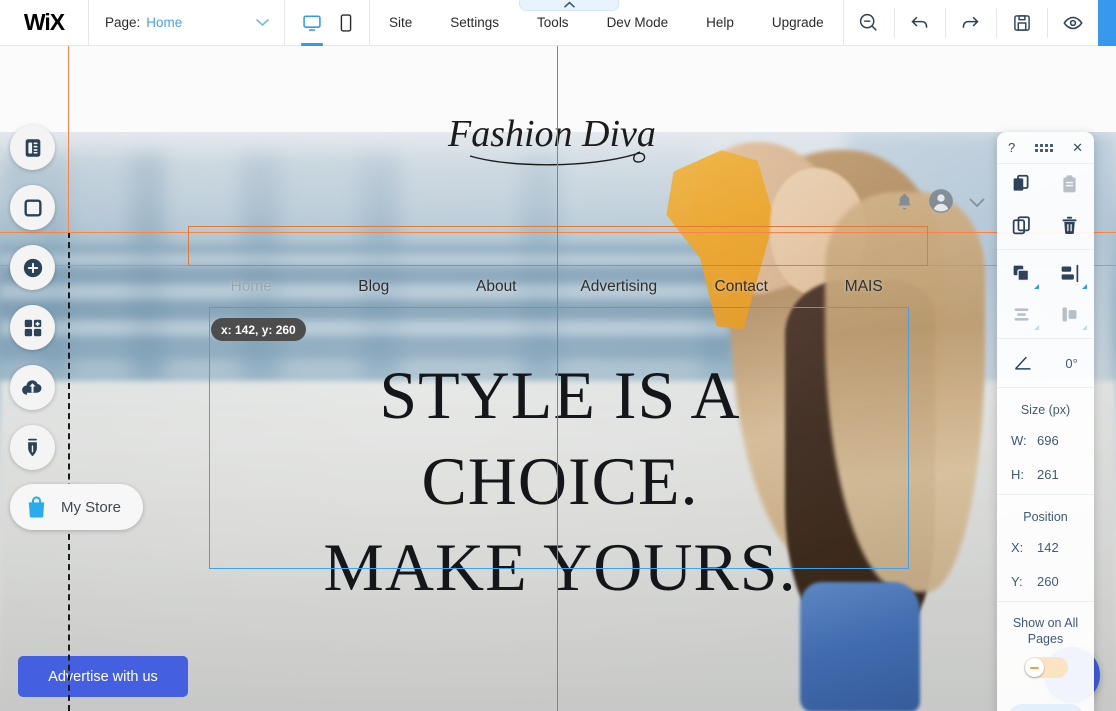 This screenshot has height=711, width=1116. I want to click on header-guide-vertical, so click(68, 139).